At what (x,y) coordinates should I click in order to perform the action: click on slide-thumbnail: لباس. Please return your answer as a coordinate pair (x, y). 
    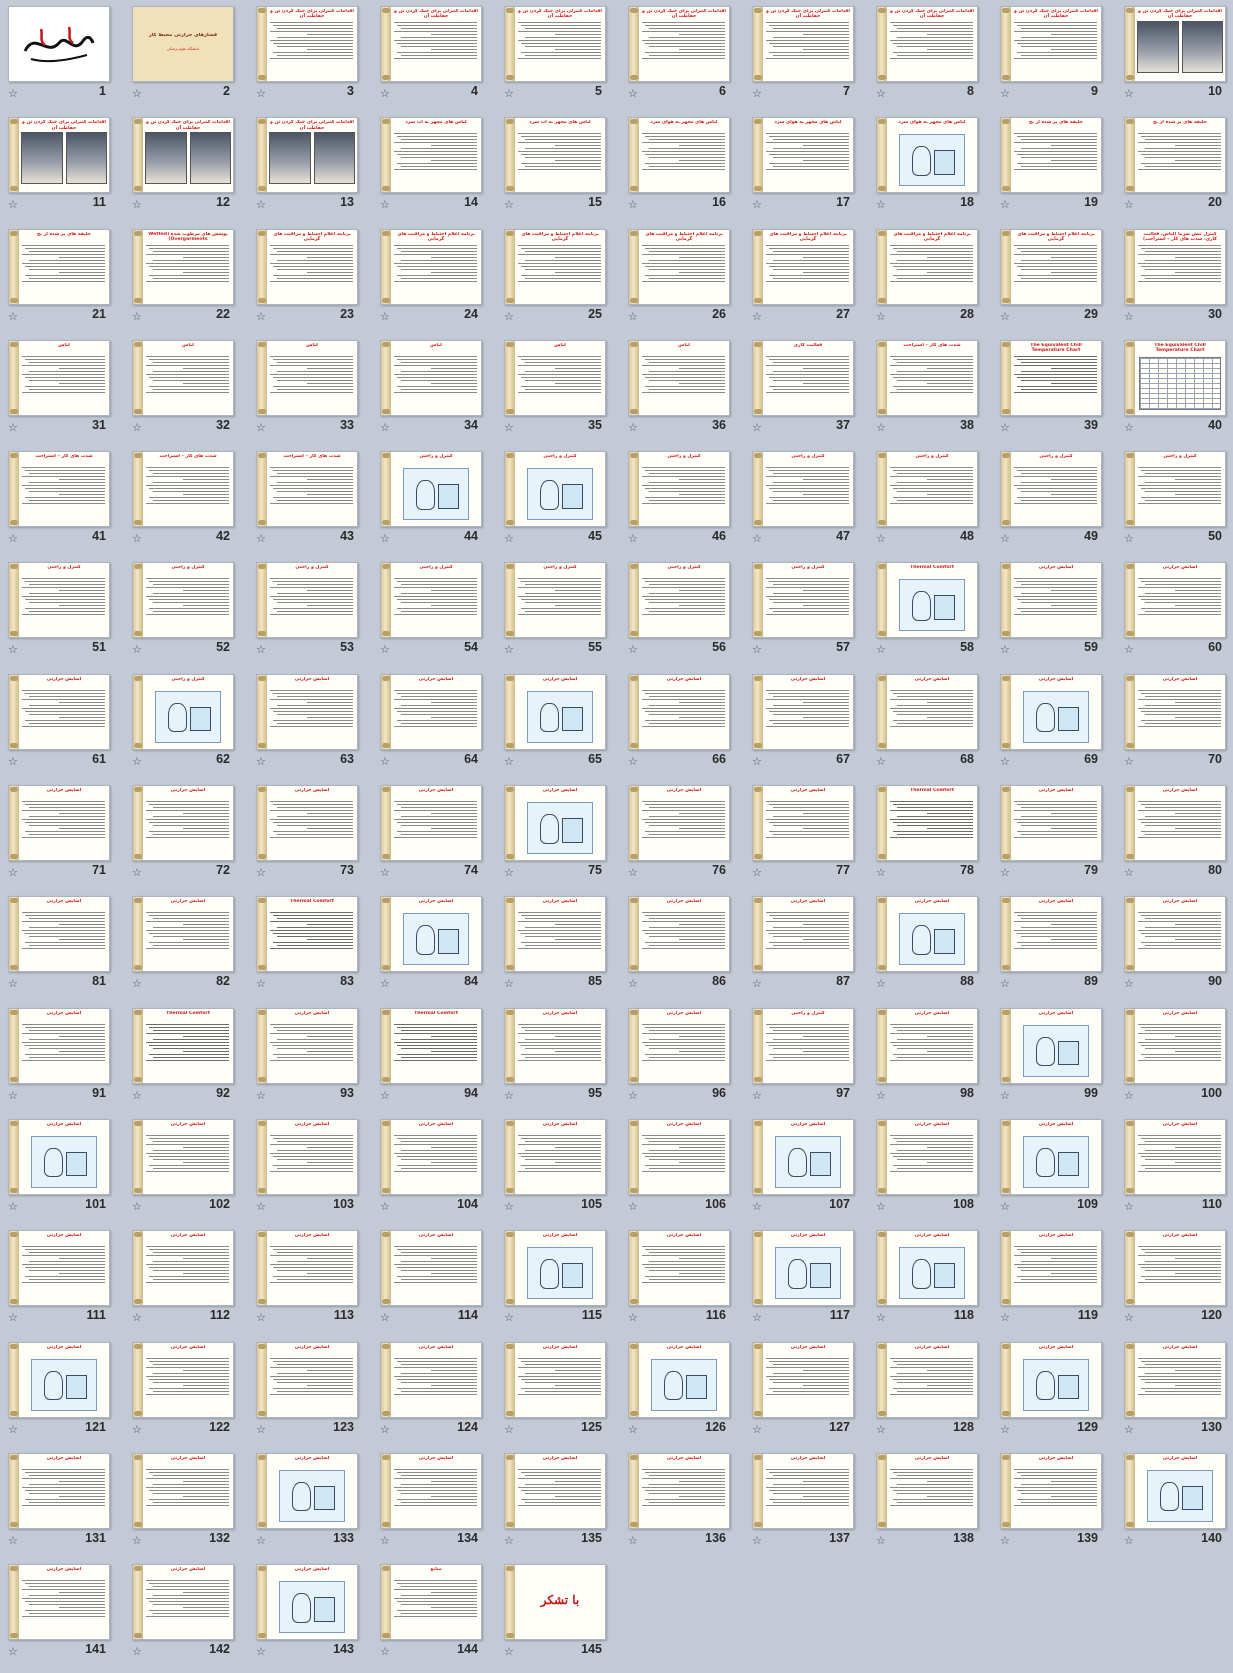
    Looking at the image, I should click on (183, 377).